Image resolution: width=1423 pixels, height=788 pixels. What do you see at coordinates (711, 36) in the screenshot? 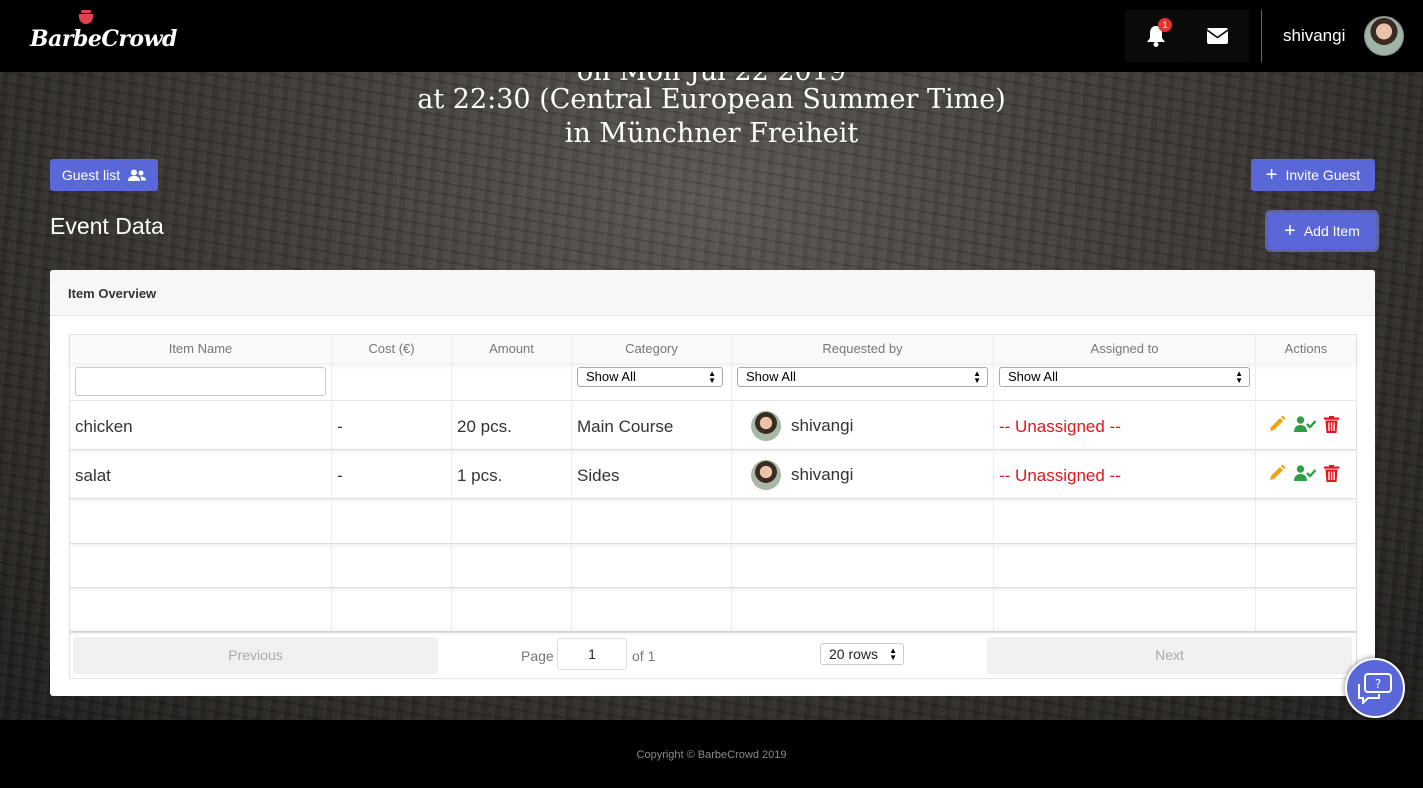
I see `navbar: BarbeCrowd 1 shivangi` at bounding box center [711, 36].